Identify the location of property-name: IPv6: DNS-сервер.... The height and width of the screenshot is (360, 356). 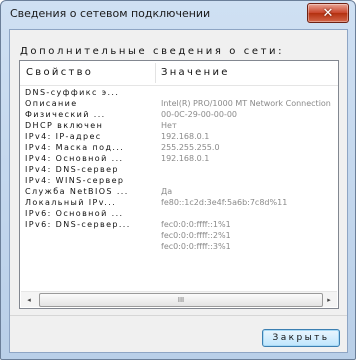
(78, 224).